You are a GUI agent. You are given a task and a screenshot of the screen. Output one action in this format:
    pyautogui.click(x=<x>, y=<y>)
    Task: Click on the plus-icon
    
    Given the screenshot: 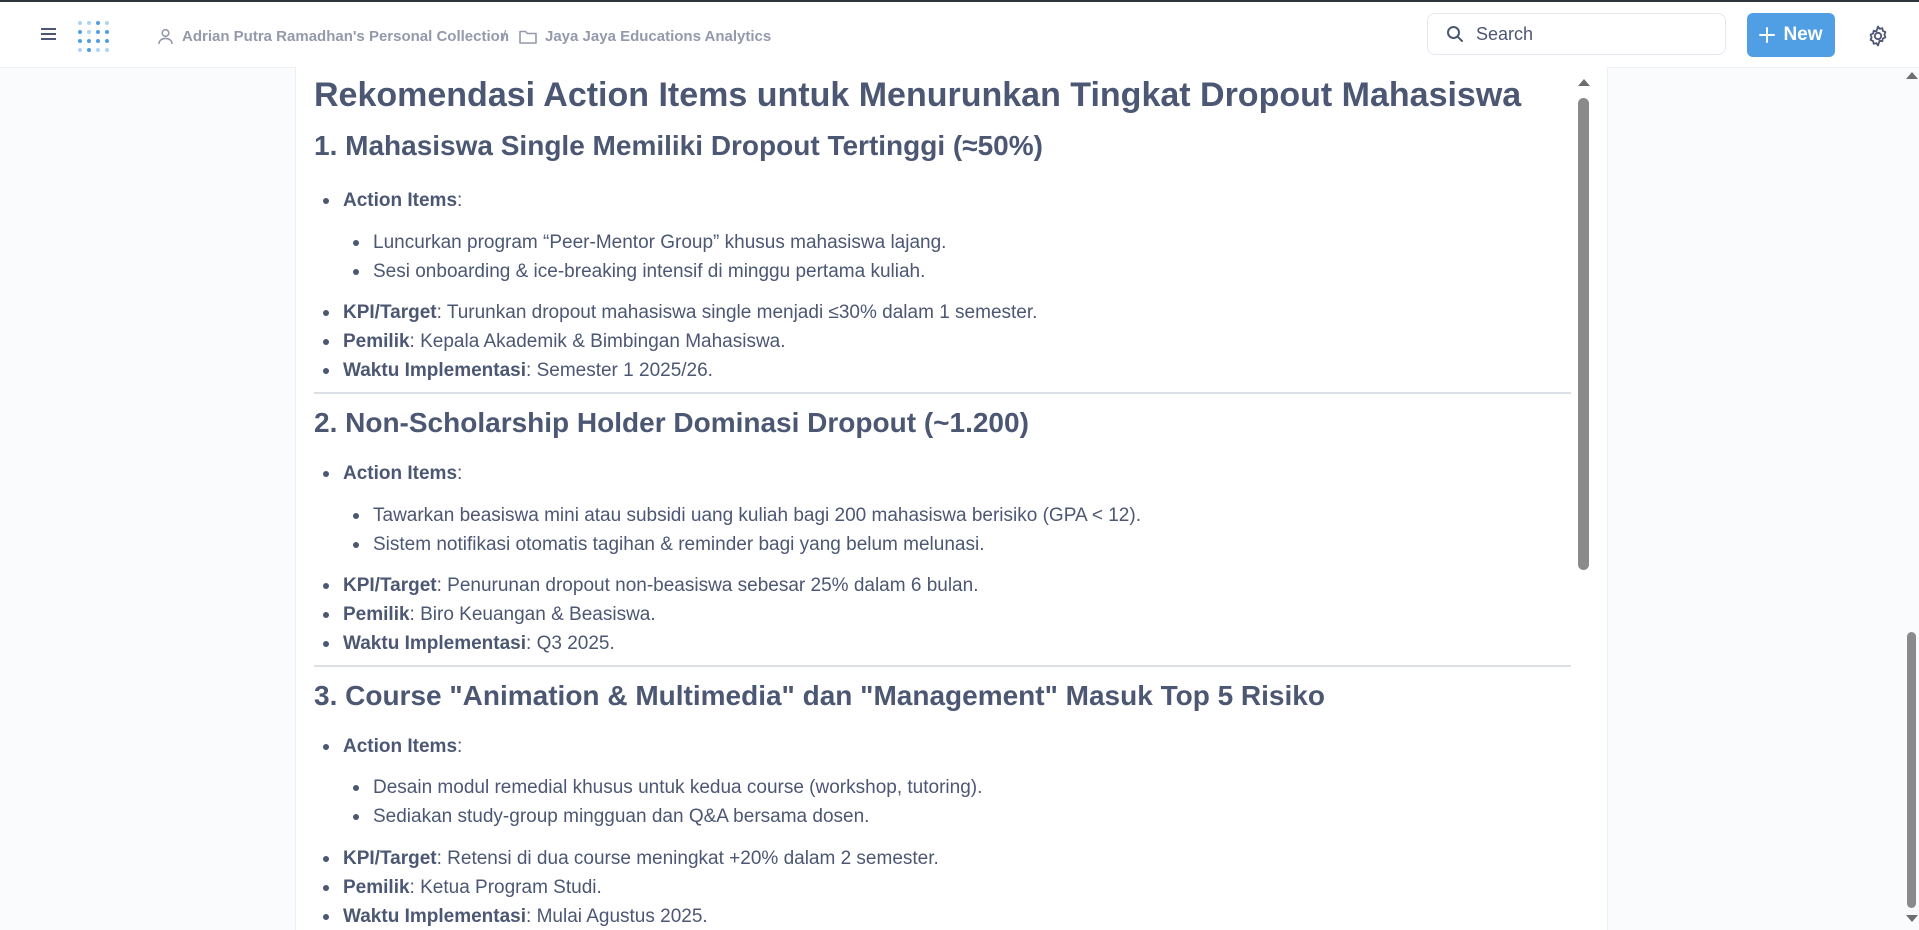 What is the action you would take?
    pyautogui.click(x=1767, y=35)
    